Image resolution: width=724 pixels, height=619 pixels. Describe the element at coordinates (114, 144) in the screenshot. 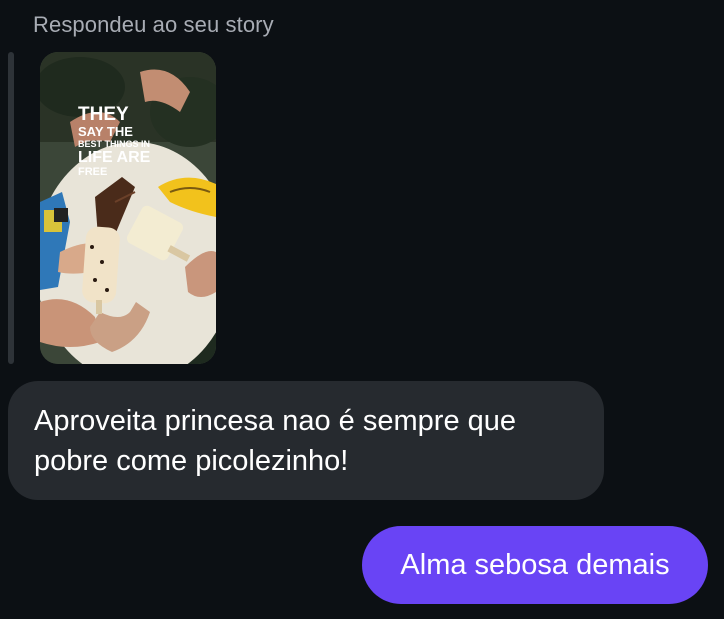

I see `story-caption-line-3: BEST THINGS IN` at that location.